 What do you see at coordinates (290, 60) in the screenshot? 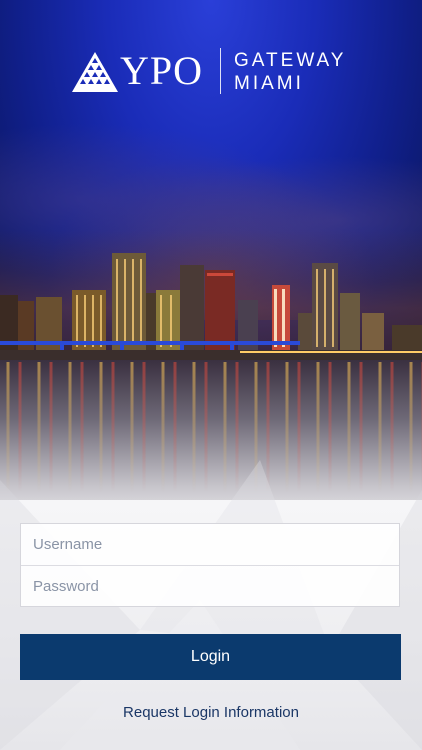
I see `logo-chapter-line-1: GATEWAY` at bounding box center [290, 60].